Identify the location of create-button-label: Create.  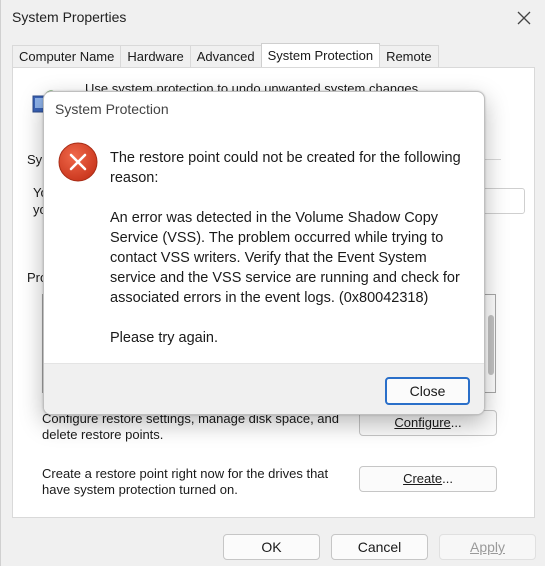
(423, 478).